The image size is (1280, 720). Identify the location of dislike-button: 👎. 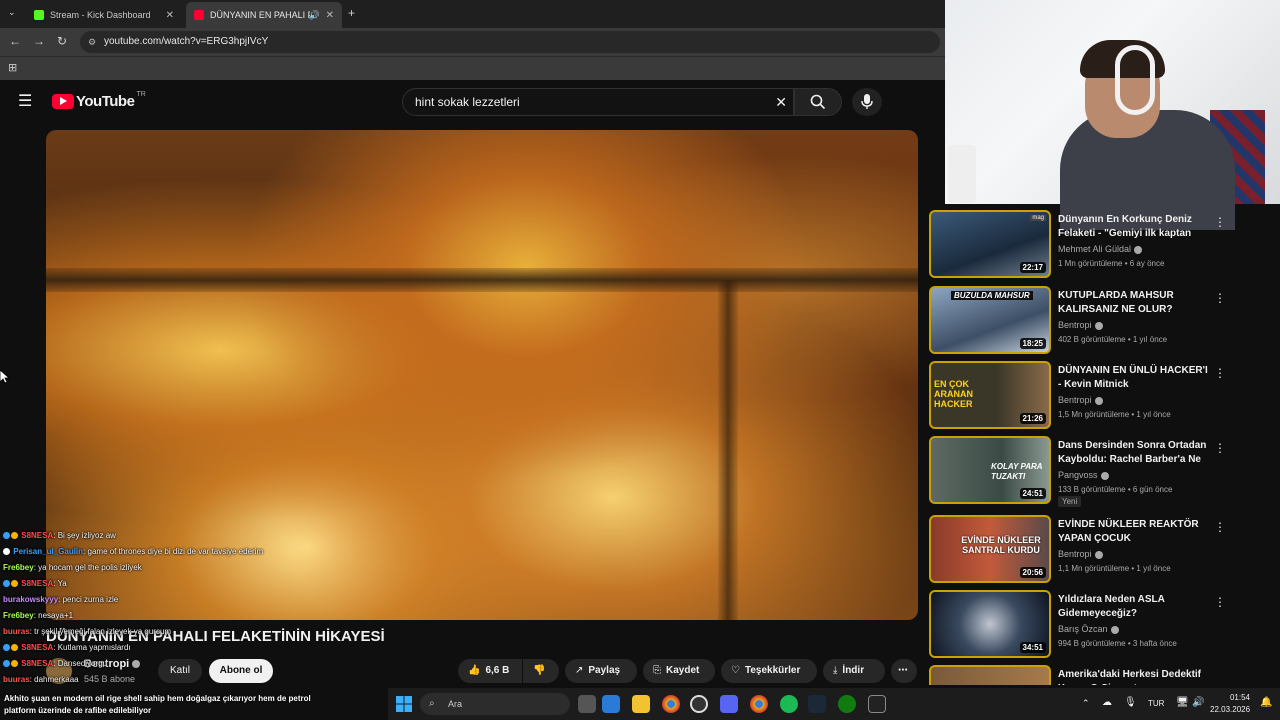
(541, 671).